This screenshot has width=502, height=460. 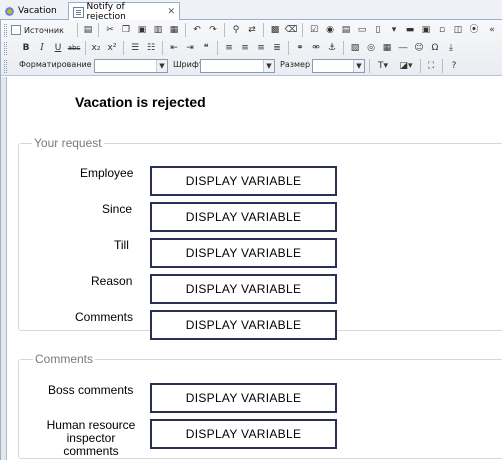 I want to click on radio-icon: ◉, so click(x=330, y=30).